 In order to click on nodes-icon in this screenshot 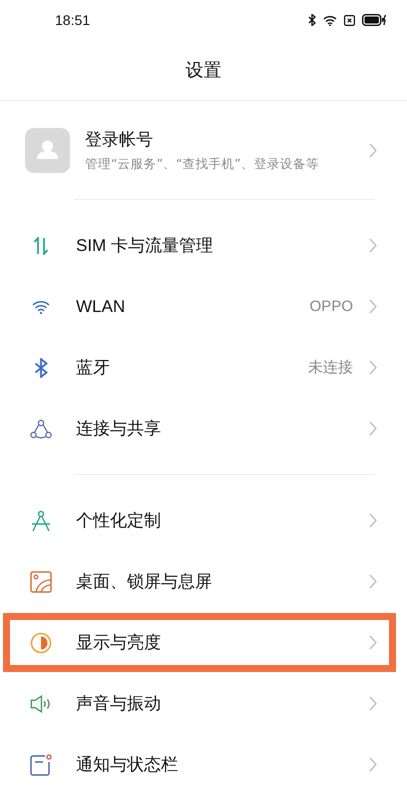, I will do `click(41, 428)`.